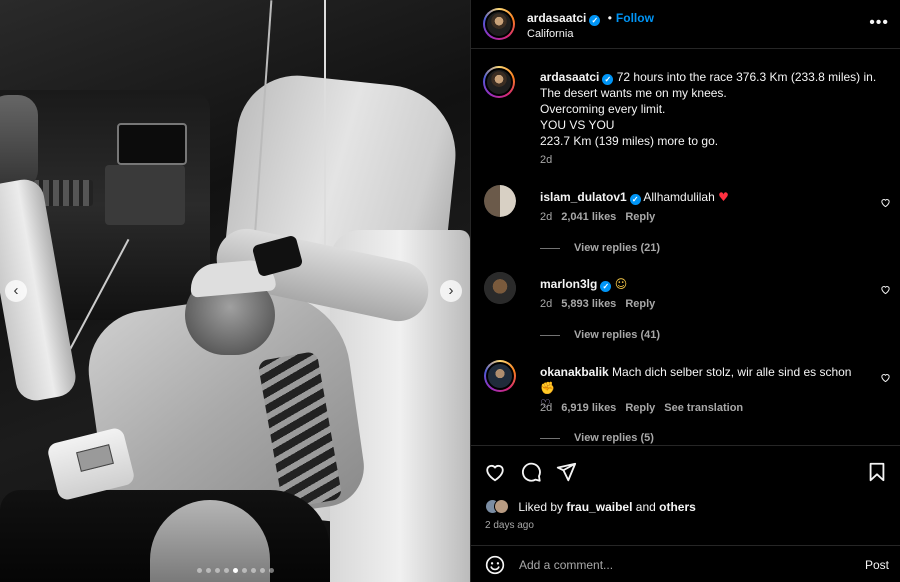 This screenshot has height=582, width=900. I want to click on more-options-icon: •••, so click(879, 23).